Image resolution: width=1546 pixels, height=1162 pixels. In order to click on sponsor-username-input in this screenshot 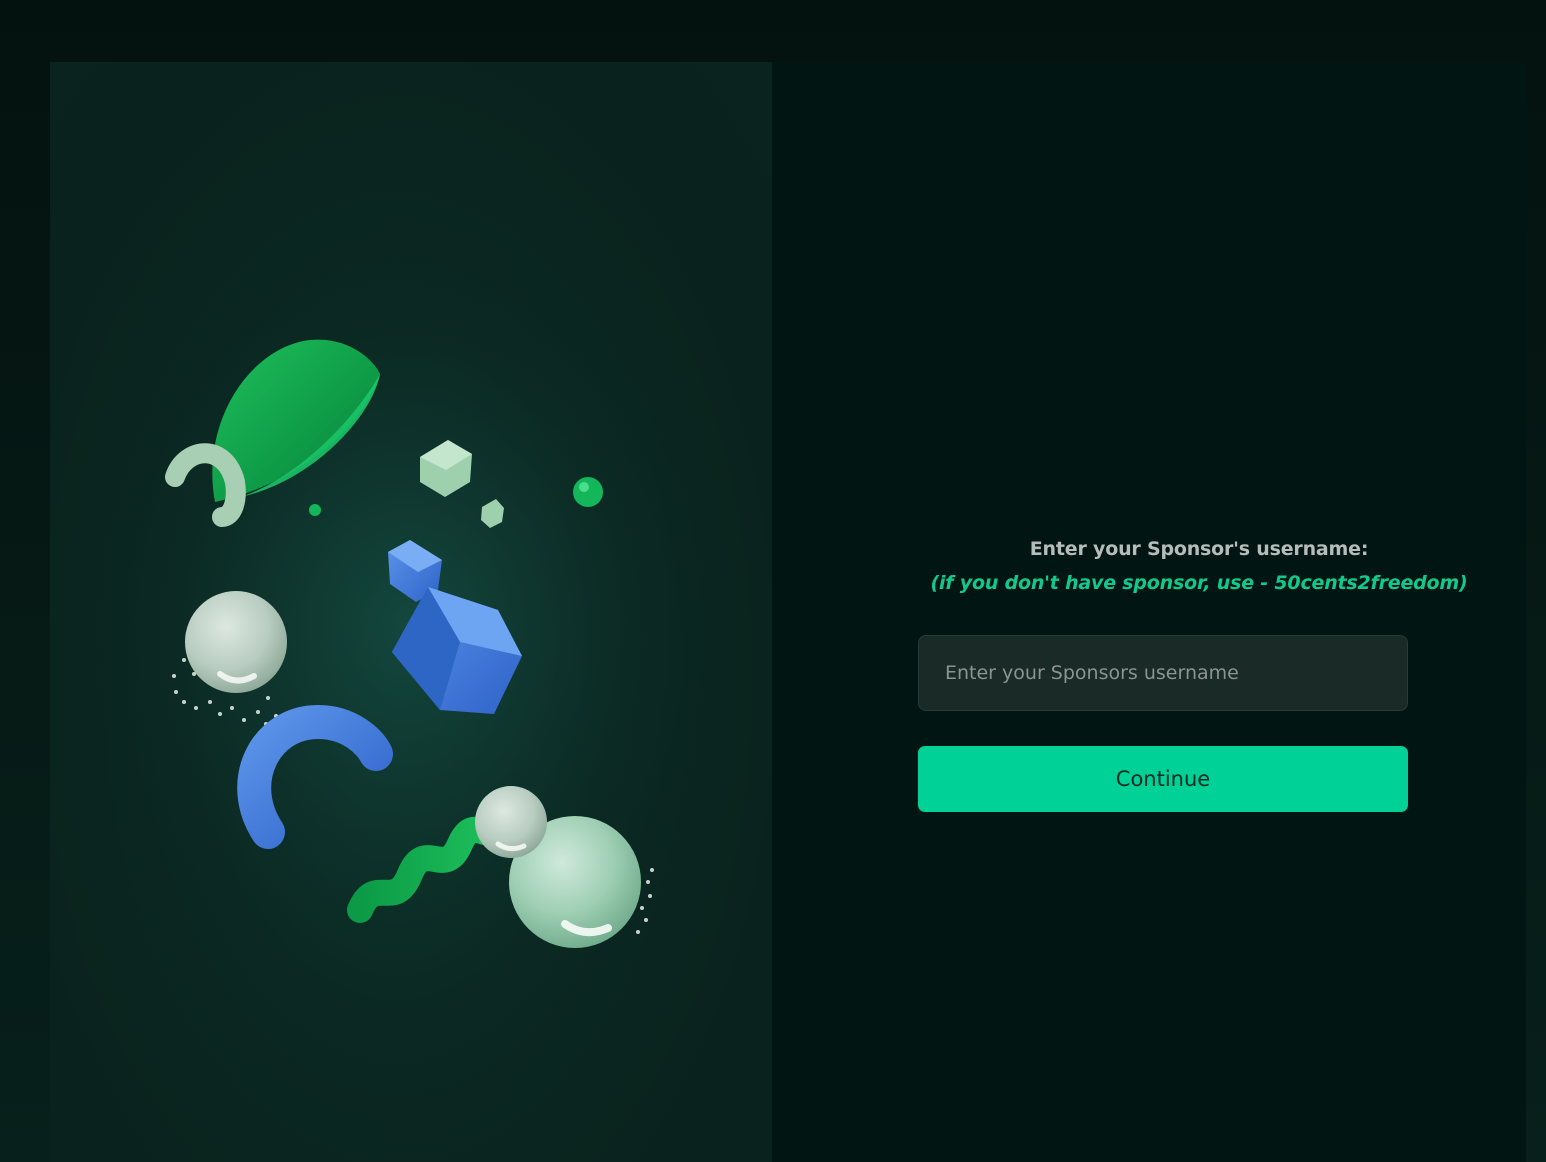, I will do `click(1163, 673)`.